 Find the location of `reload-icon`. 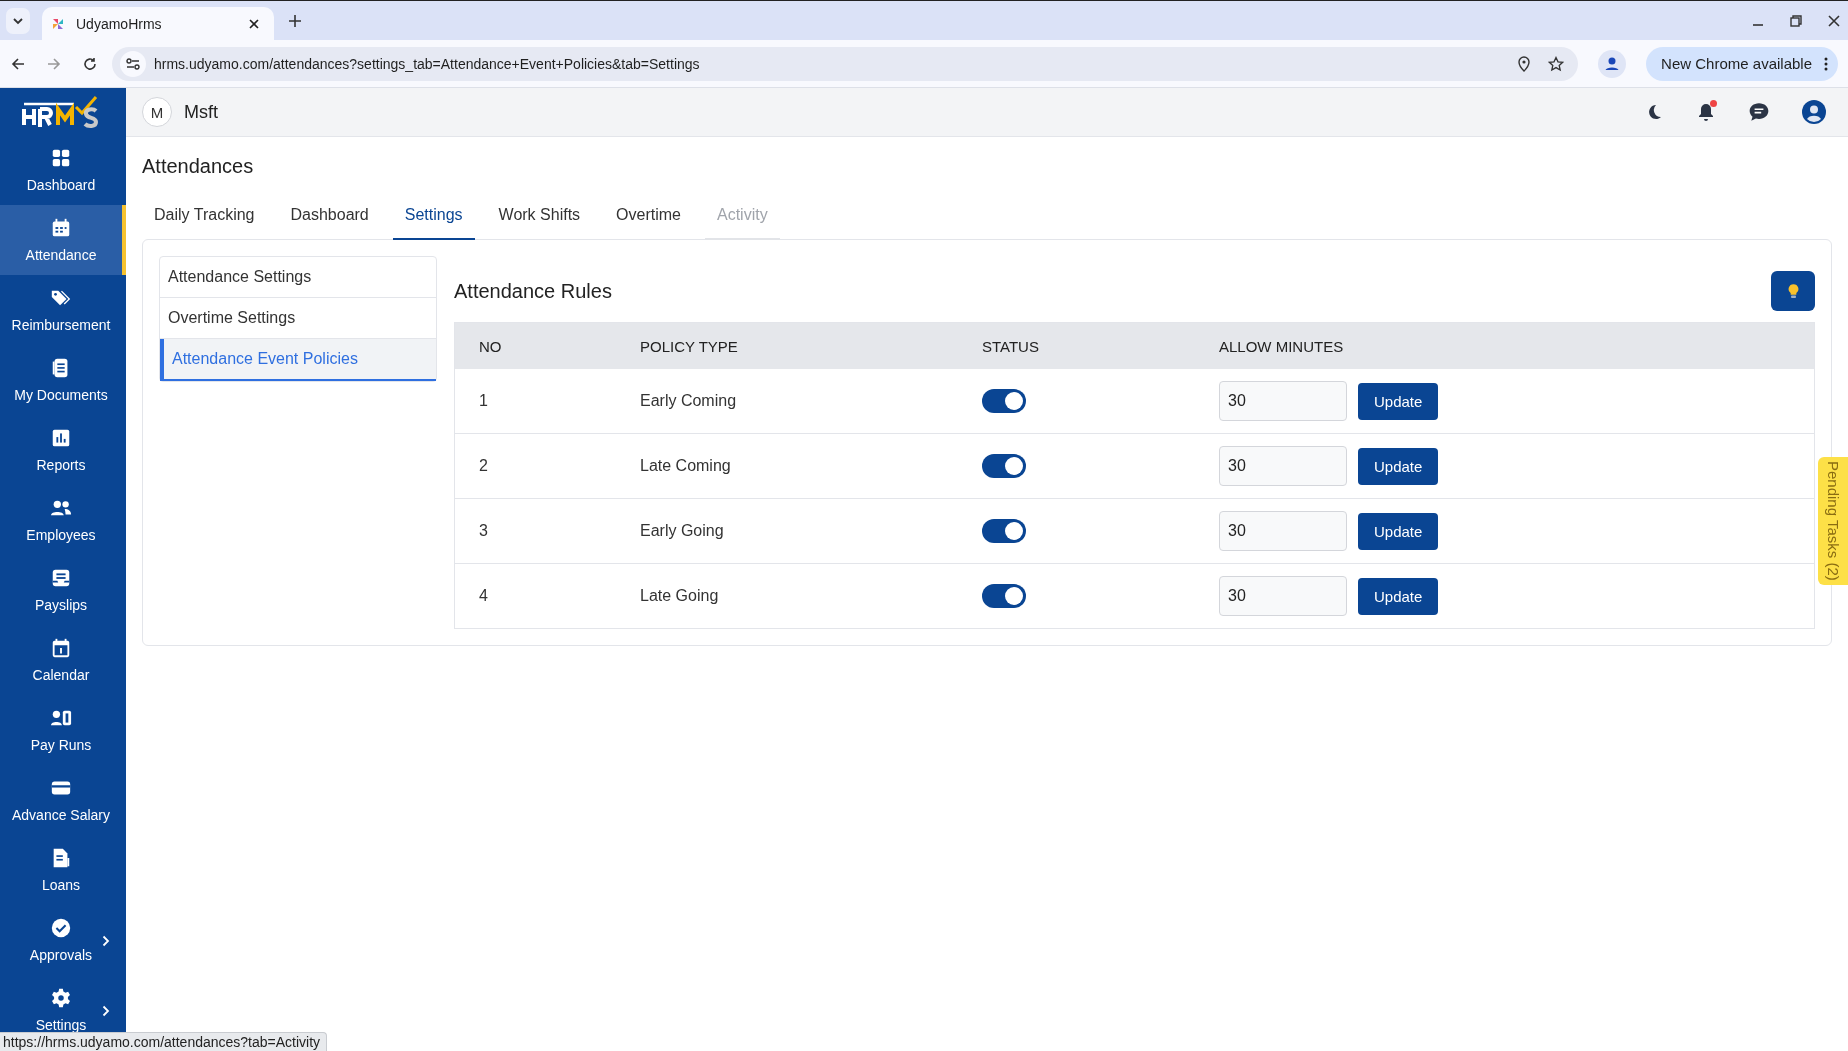

reload-icon is located at coordinates (90, 63).